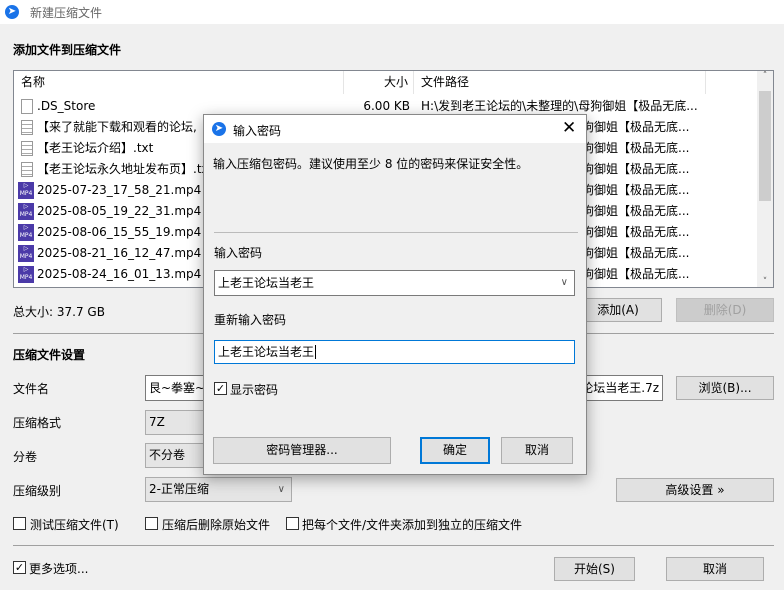 Image resolution: width=784 pixels, height=590 pixels. I want to click on column-name: 名称, so click(179, 82).